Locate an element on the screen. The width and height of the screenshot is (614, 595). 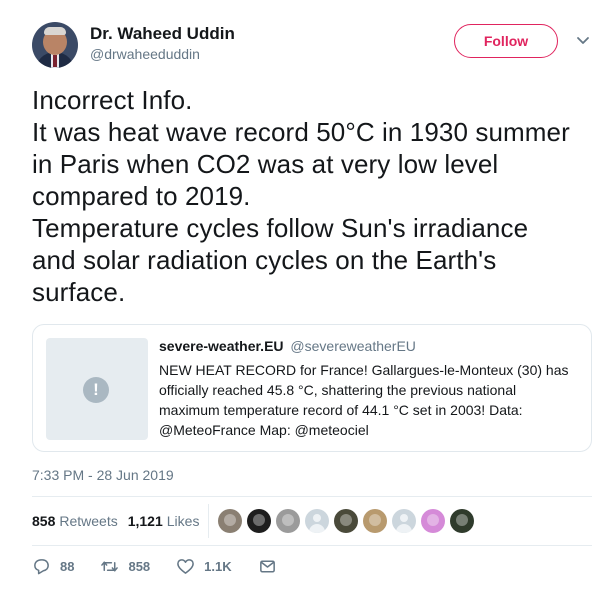
like-button: 1.1K is located at coordinates (204, 566).